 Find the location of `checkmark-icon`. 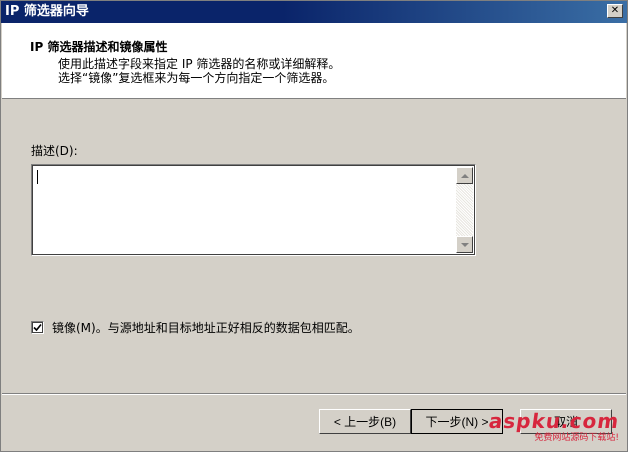

checkmark-icon is located at coordinates (37, 327).